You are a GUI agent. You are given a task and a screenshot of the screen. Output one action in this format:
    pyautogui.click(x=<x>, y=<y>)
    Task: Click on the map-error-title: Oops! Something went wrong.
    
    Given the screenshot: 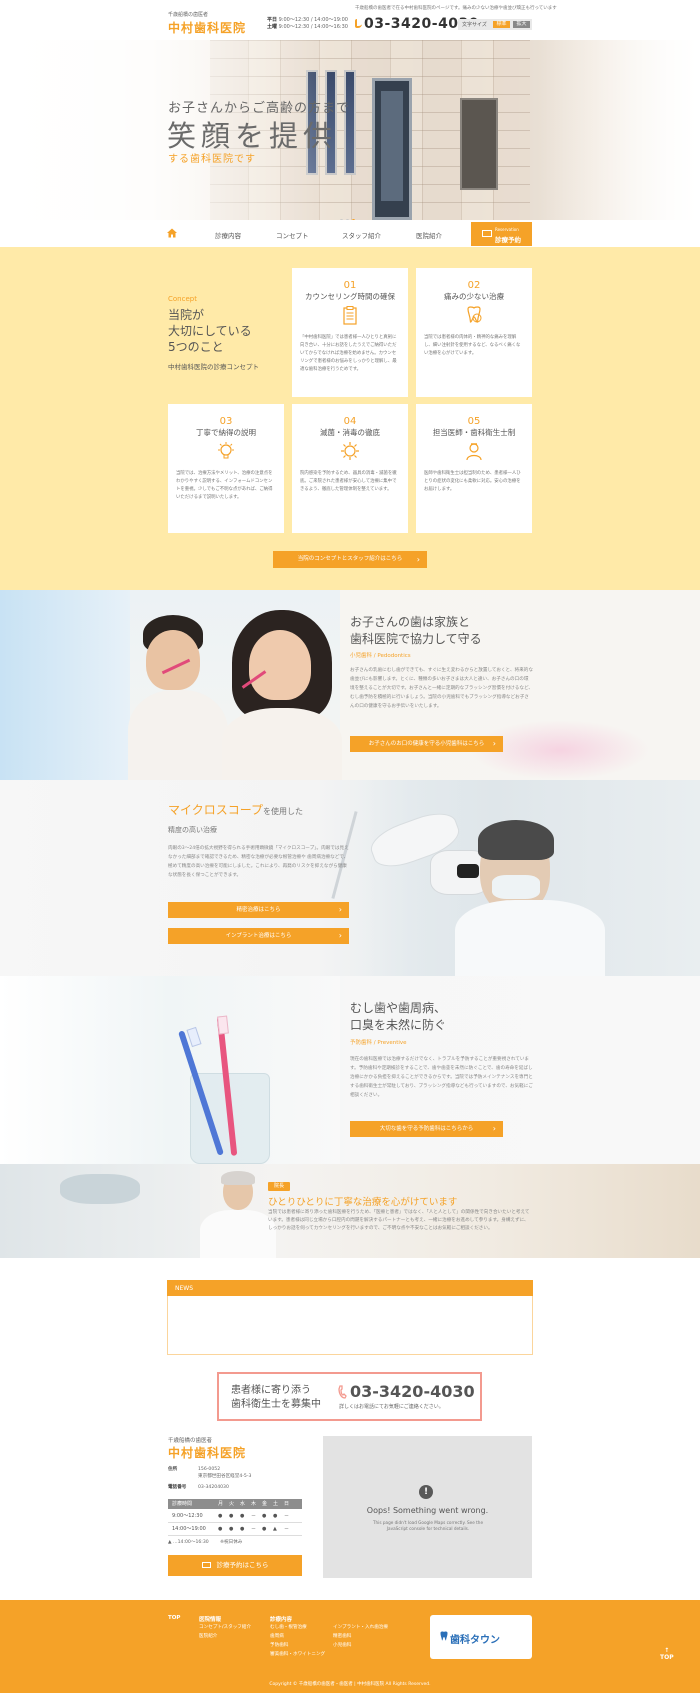 What is the action you would take?
    pyautogui.click(x=427, y=1510)
    